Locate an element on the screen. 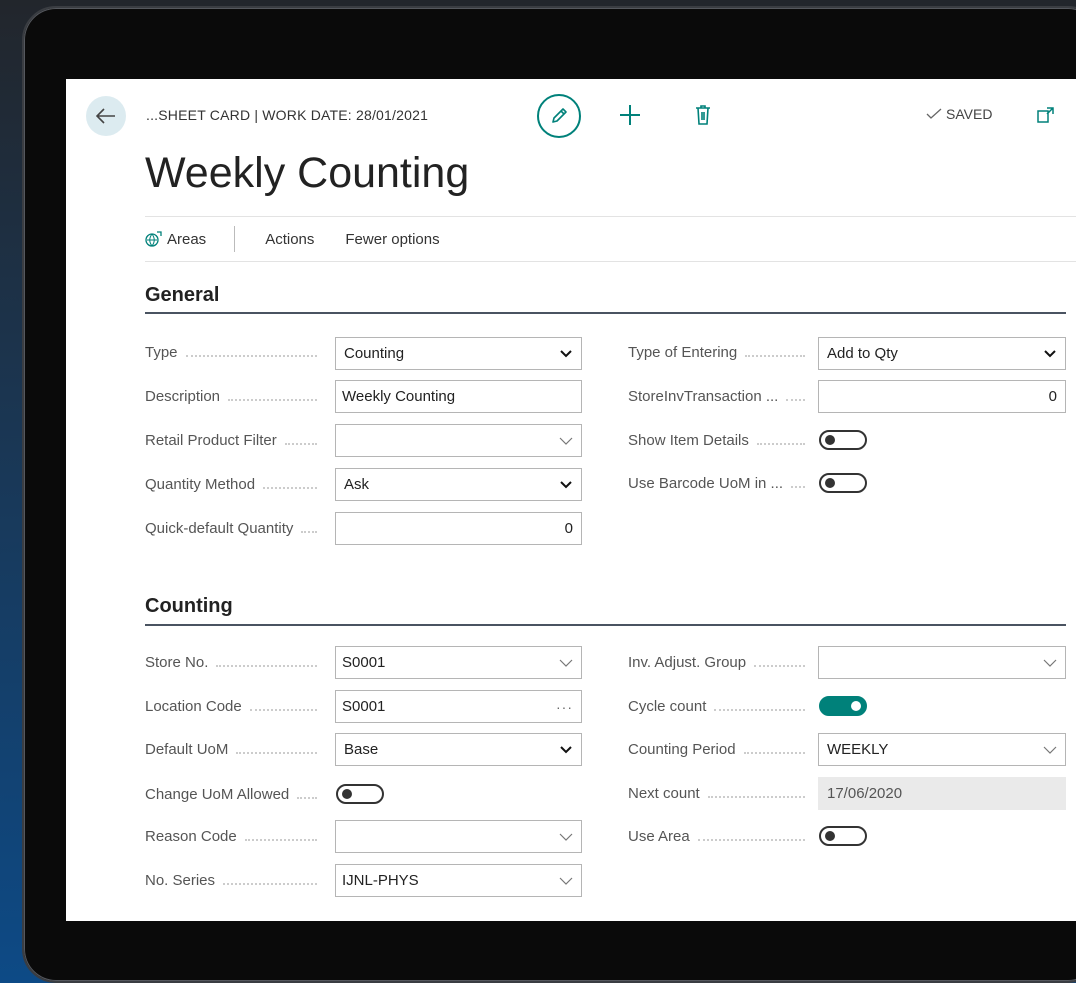 The width and height of the screenshot is (1076, 983). store-no-label: Store No. is located at coordinates (235, 662).